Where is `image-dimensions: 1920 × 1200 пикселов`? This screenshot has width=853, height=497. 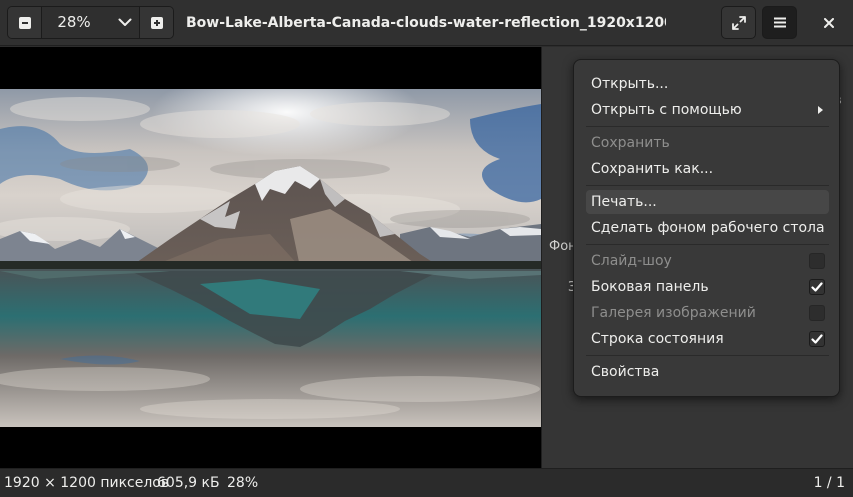 image-dimensions: 1920 × 1200 пикселов is located at coordinates (87, 483).